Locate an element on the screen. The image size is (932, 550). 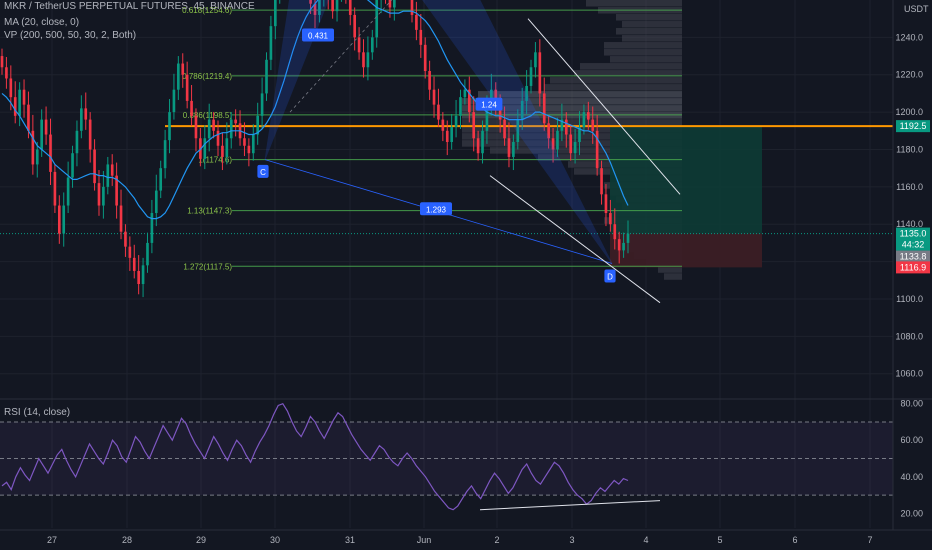
harmonic-label: 0.431 is located at coordinates (318, 36).